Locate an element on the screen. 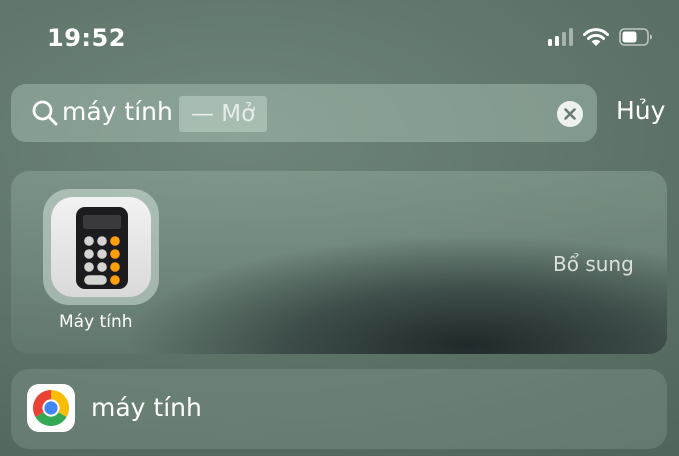  status-icons is located at coordinates (600, 37).